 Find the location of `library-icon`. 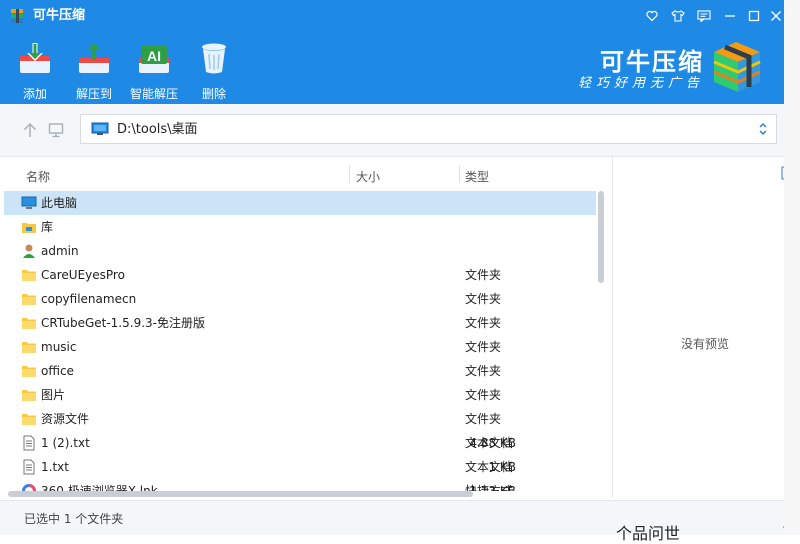

library-icon is located at coordinates (29, 228).